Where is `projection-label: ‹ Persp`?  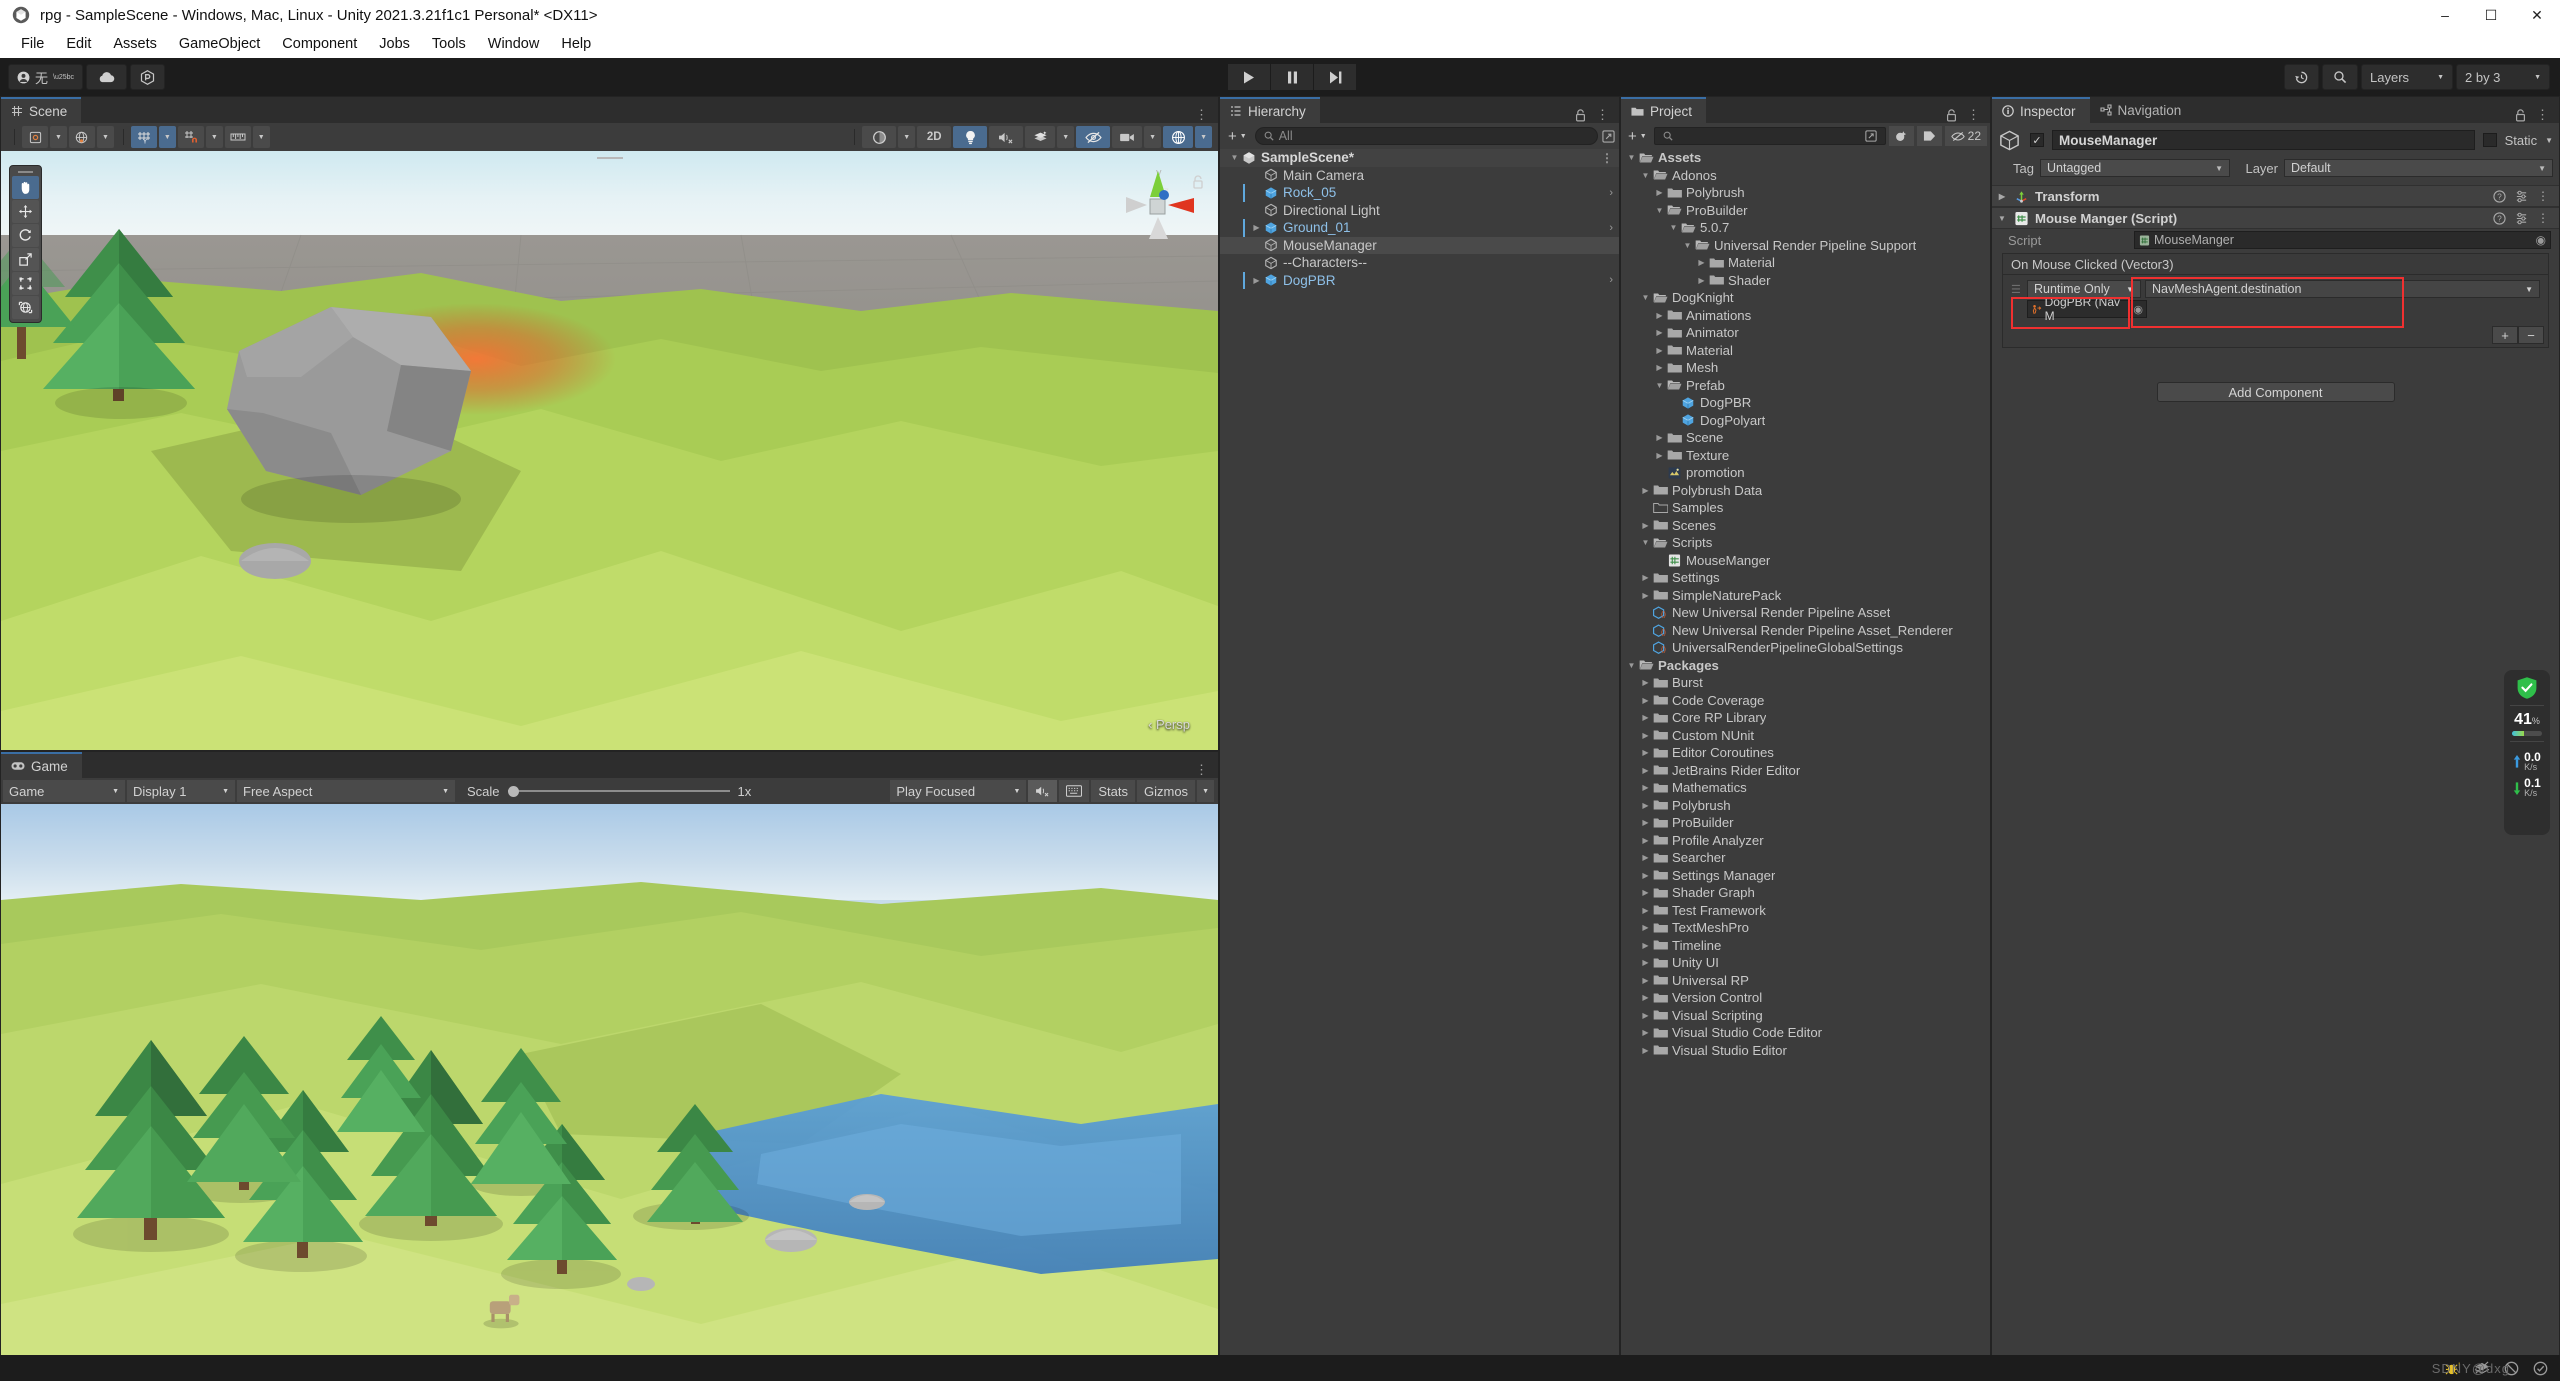 projection-label: ‹ Persp is located at coordinates (1169, 724).